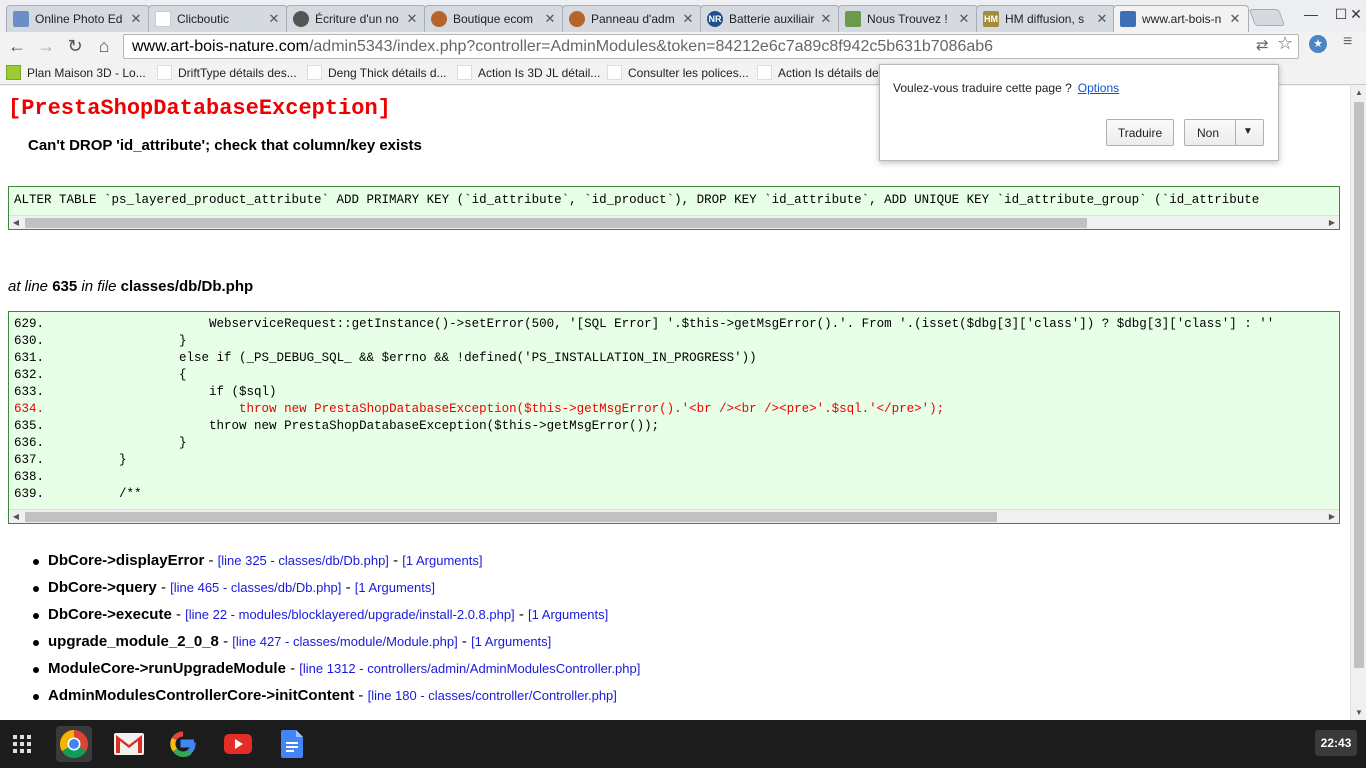 The image size is (1366, 768). What do you see at coordinates (821, 72) in the screenshot?
I see `bookmark-item: Action Is détails des` at bounding box center [821, 72].